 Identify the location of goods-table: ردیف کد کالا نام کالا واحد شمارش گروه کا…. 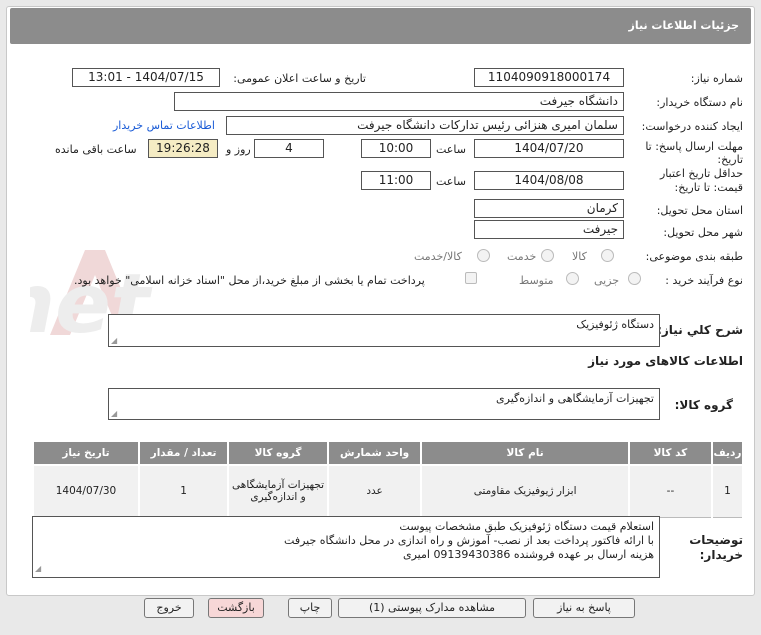
(388, 479).